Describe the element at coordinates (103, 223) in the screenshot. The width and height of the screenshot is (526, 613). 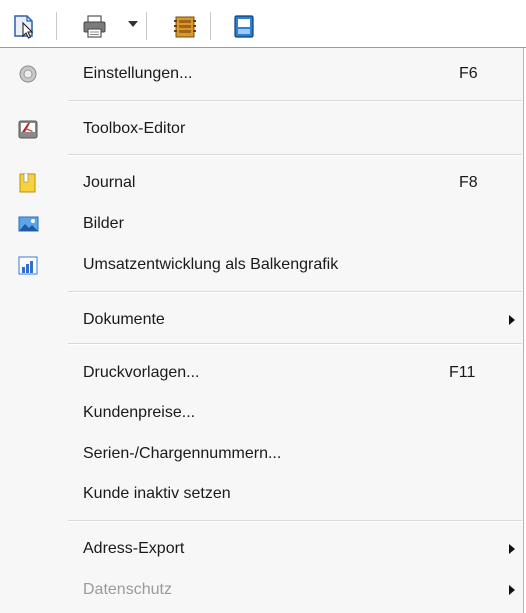
I see `menu-item-label: Bilder` at that location.